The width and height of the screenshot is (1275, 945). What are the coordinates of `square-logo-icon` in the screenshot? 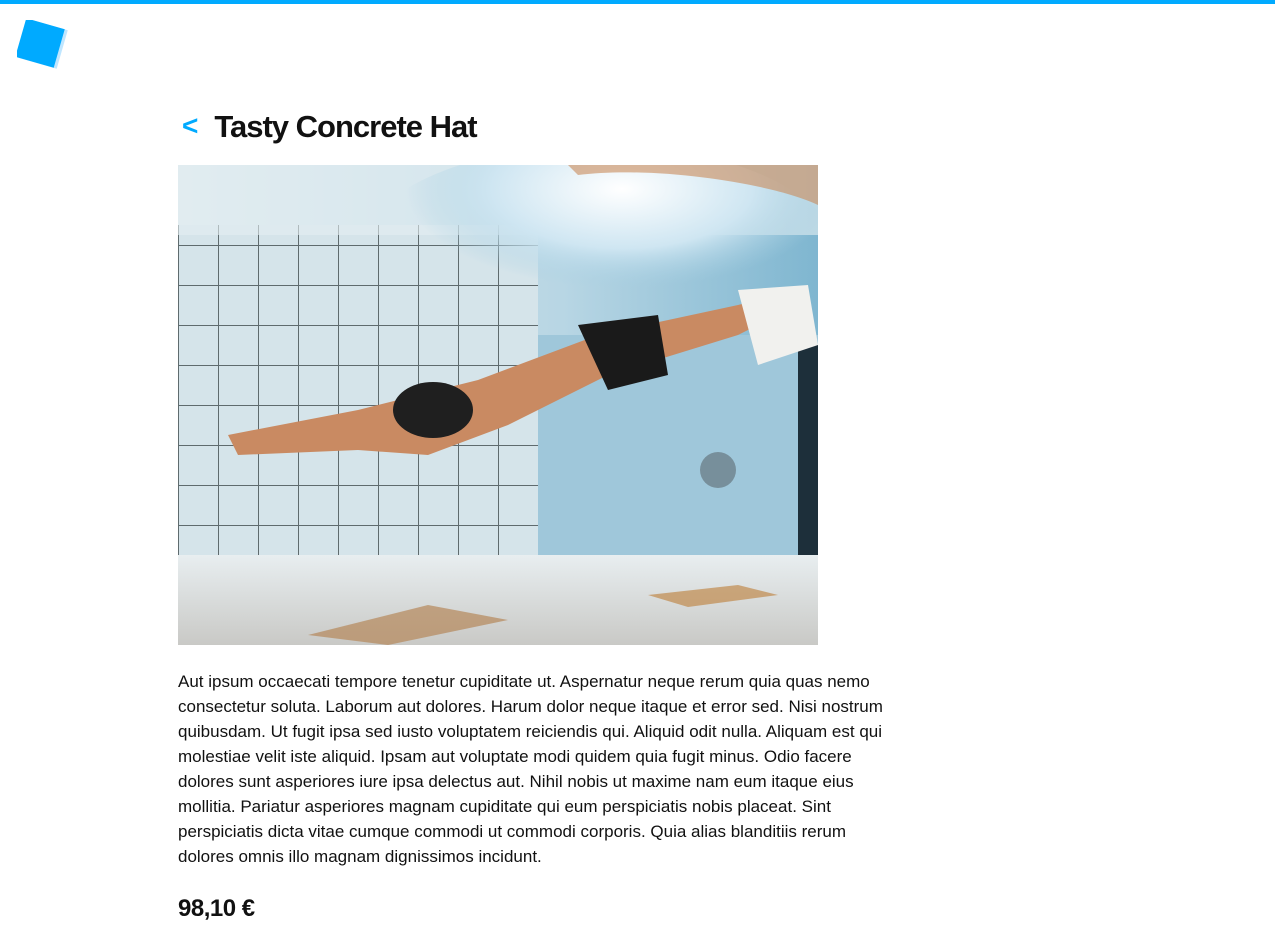 It's located at (41, 43).